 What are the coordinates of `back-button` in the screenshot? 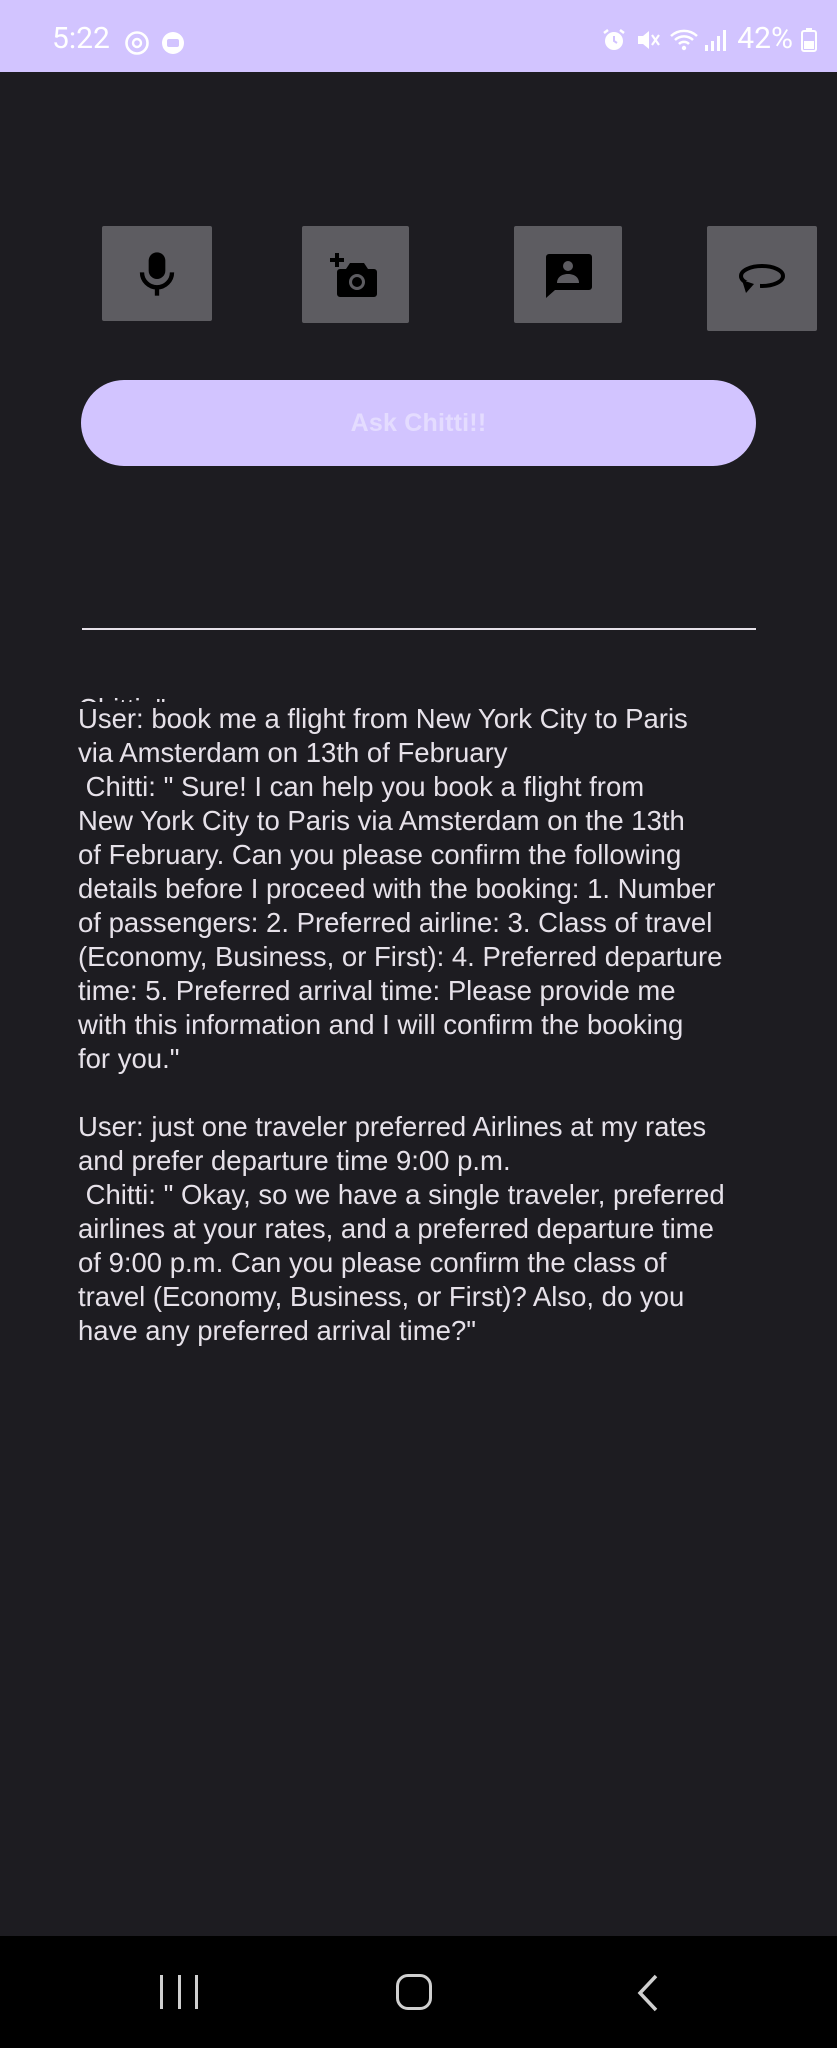 It's located at (648, 1995).